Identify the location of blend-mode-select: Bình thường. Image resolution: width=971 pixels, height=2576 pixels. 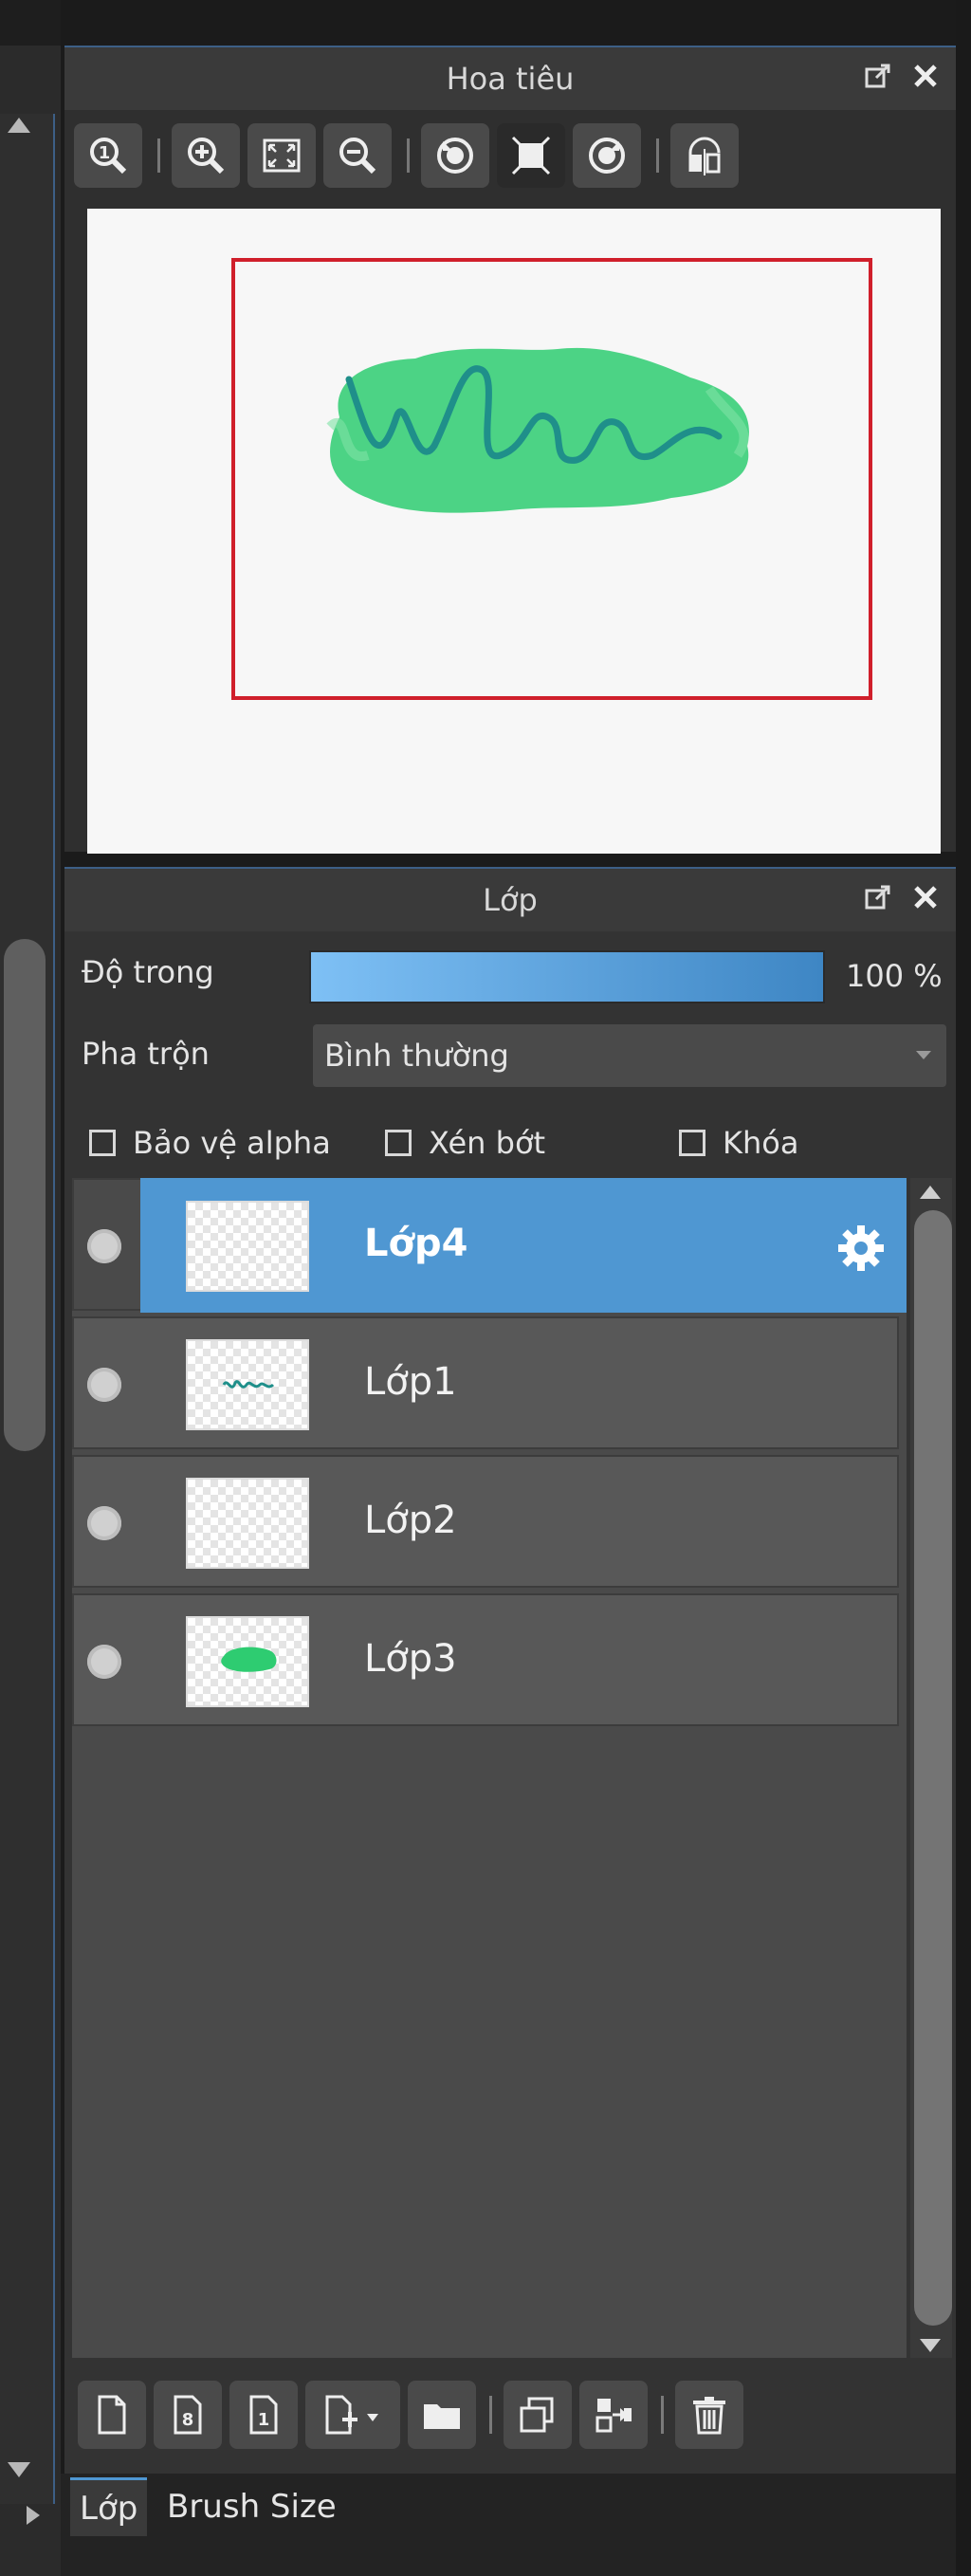
(629, 1055).